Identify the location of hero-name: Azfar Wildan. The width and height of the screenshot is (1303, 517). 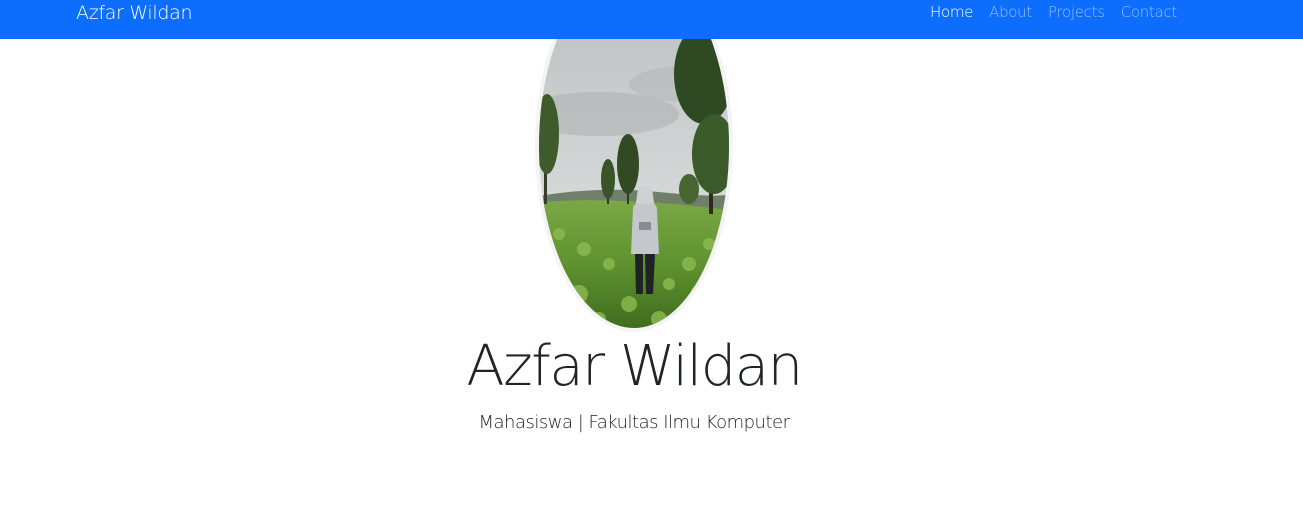
(634, 366).